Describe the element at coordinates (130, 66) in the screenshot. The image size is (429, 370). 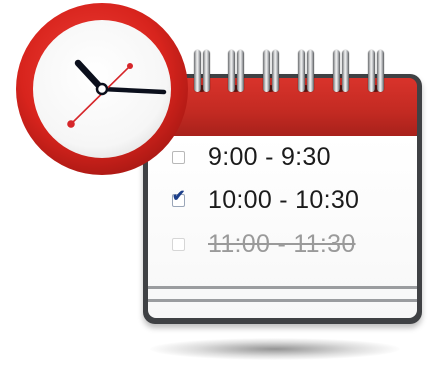
I see `second-hand-tip` at that location.